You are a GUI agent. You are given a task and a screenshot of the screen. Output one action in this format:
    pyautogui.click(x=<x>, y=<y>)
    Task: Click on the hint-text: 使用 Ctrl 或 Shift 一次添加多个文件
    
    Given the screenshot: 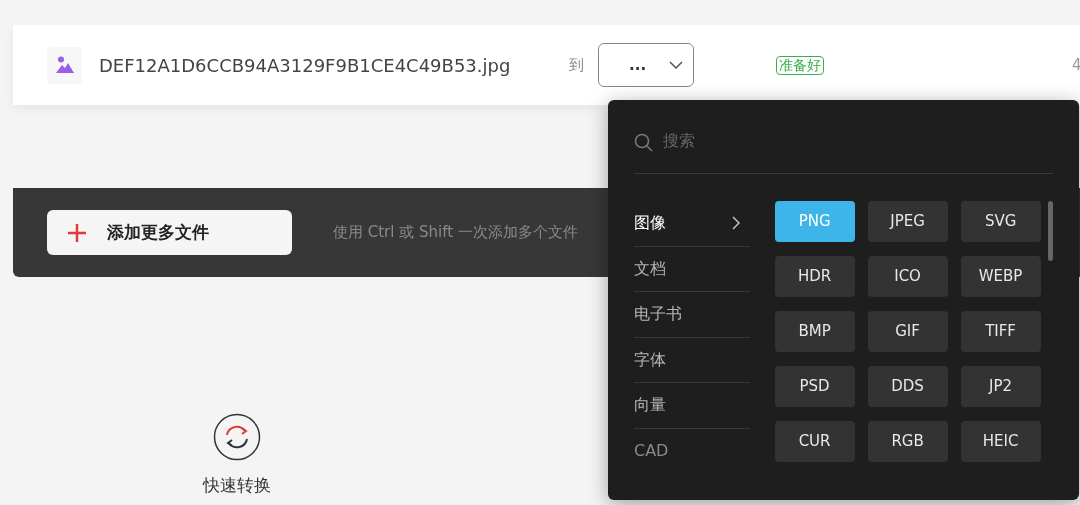 What is the action you would take?
    pyautogui.click(x=455, y=233)
    